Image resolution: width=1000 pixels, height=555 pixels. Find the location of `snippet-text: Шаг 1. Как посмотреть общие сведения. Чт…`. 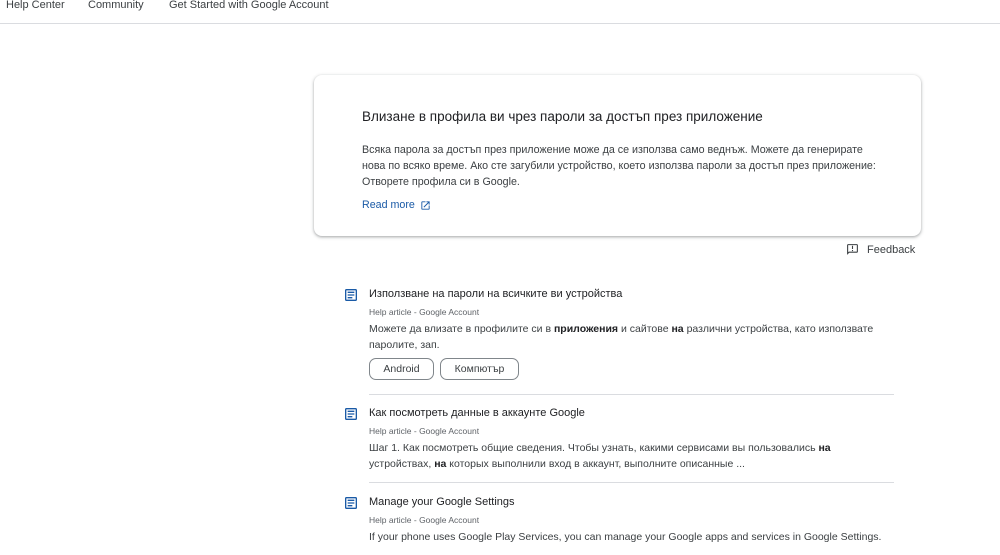

snippet-text: Шаг 1. Как посмотреть общие сведения. Чт… is located at coordinates (594, 448).